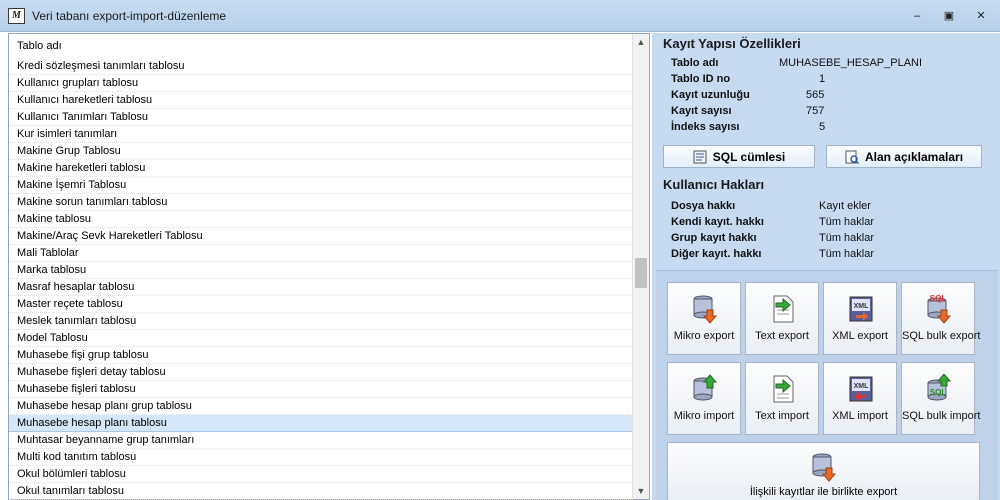  What do you see at coordinates (321, 423) in the screenshot?
I see `table-row-selected: Muhasebe hesap planı tablosu` at bounding box center [321, 423].